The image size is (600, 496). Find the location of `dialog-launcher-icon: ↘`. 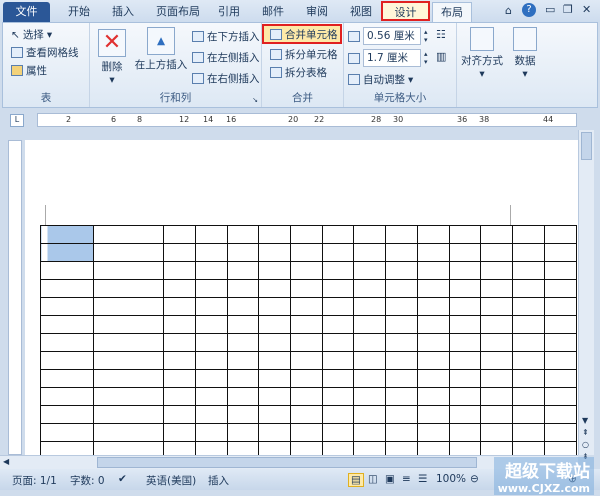

dialog-launcher-icon: ↘ is located at coordinates (255, 100).